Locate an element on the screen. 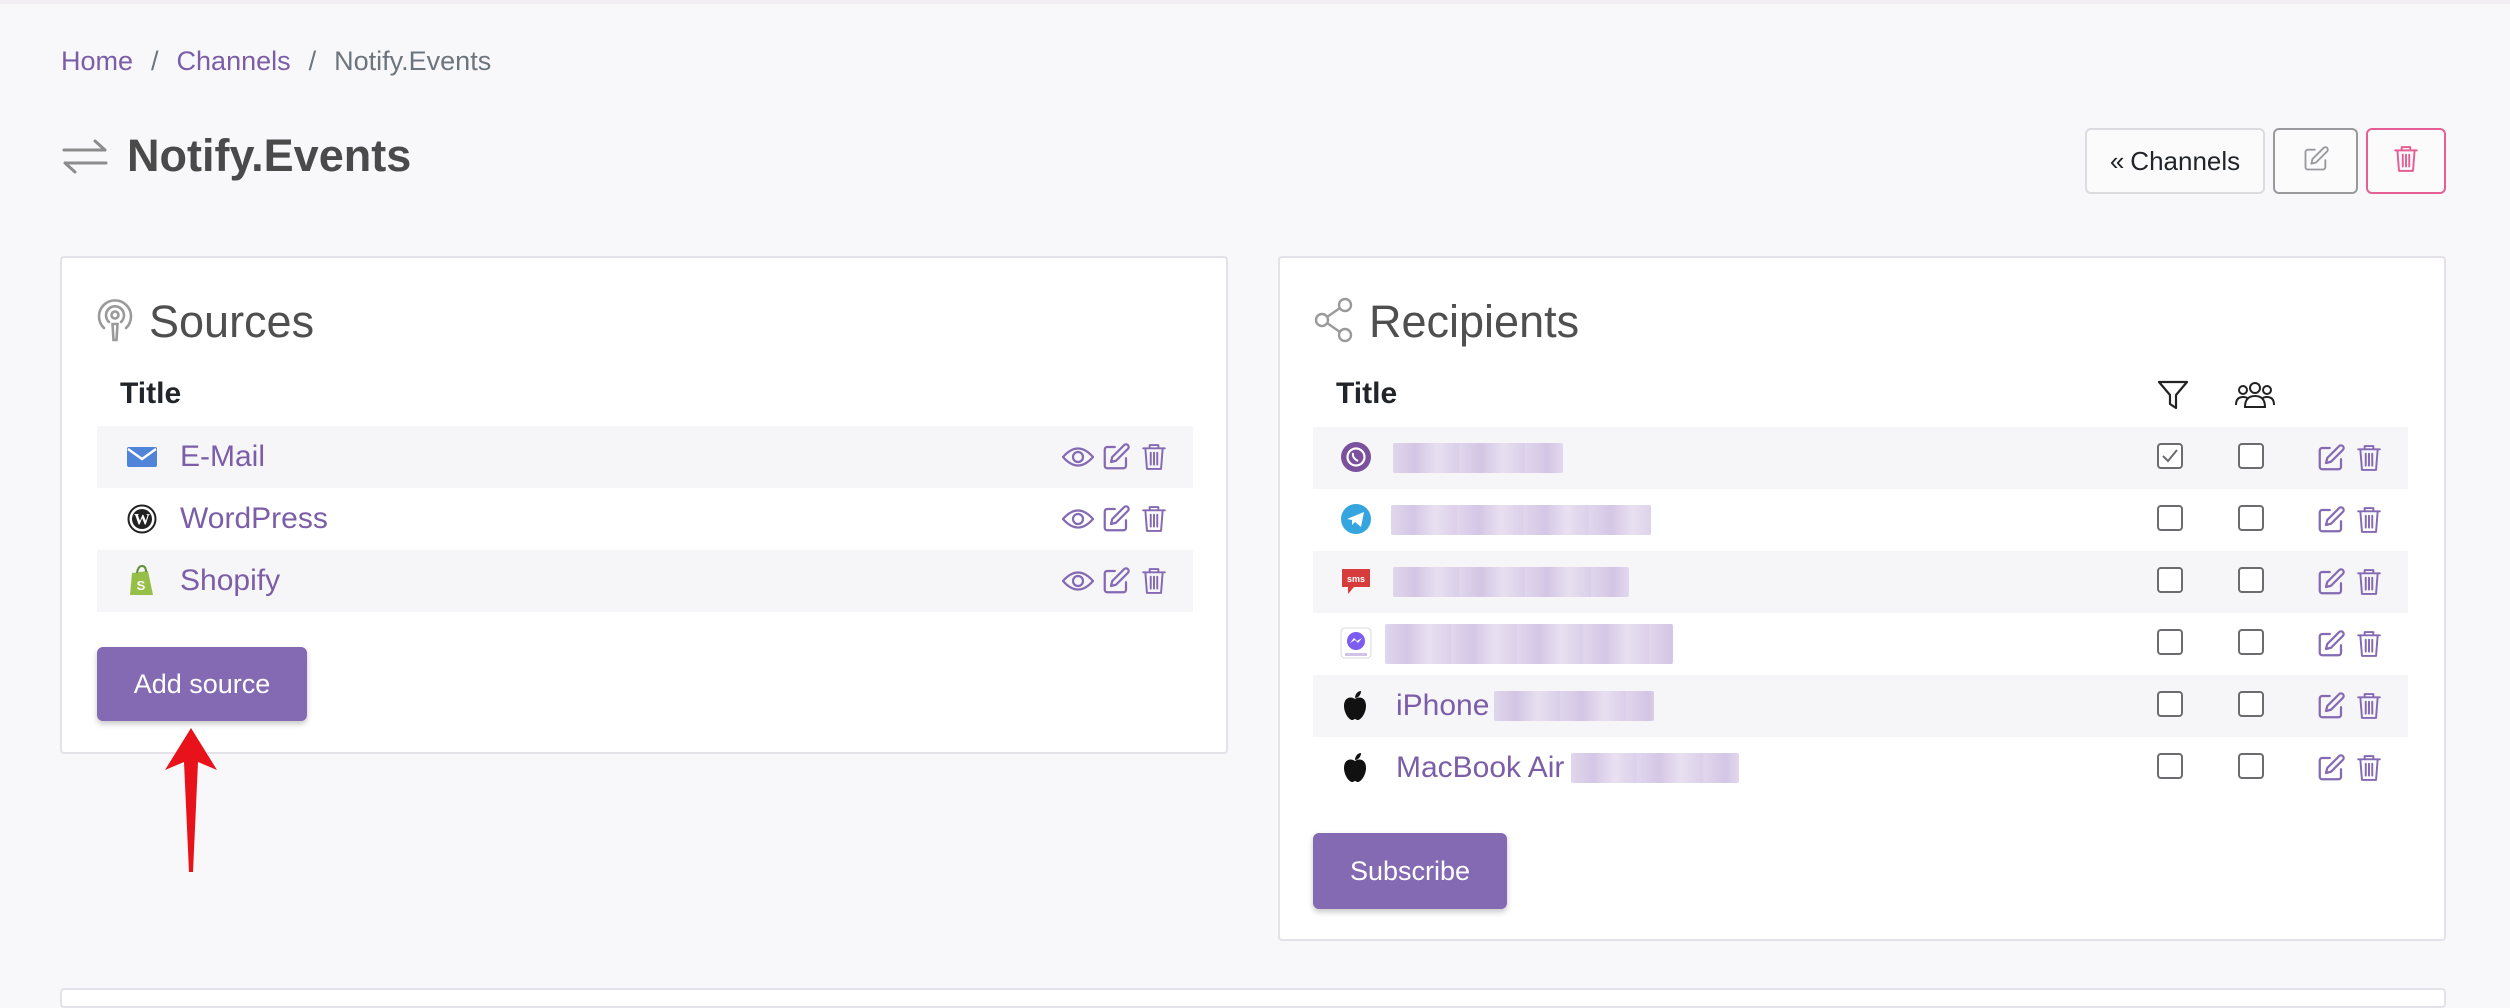 The image size is (2510, 1008). edit-channel-button is located at coordinates (2315, 161).